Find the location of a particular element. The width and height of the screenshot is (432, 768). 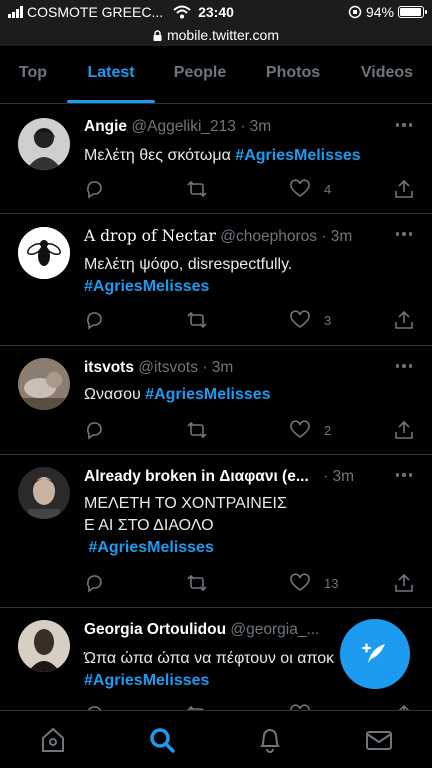

bell-icon is located at coordinates (270, 740).